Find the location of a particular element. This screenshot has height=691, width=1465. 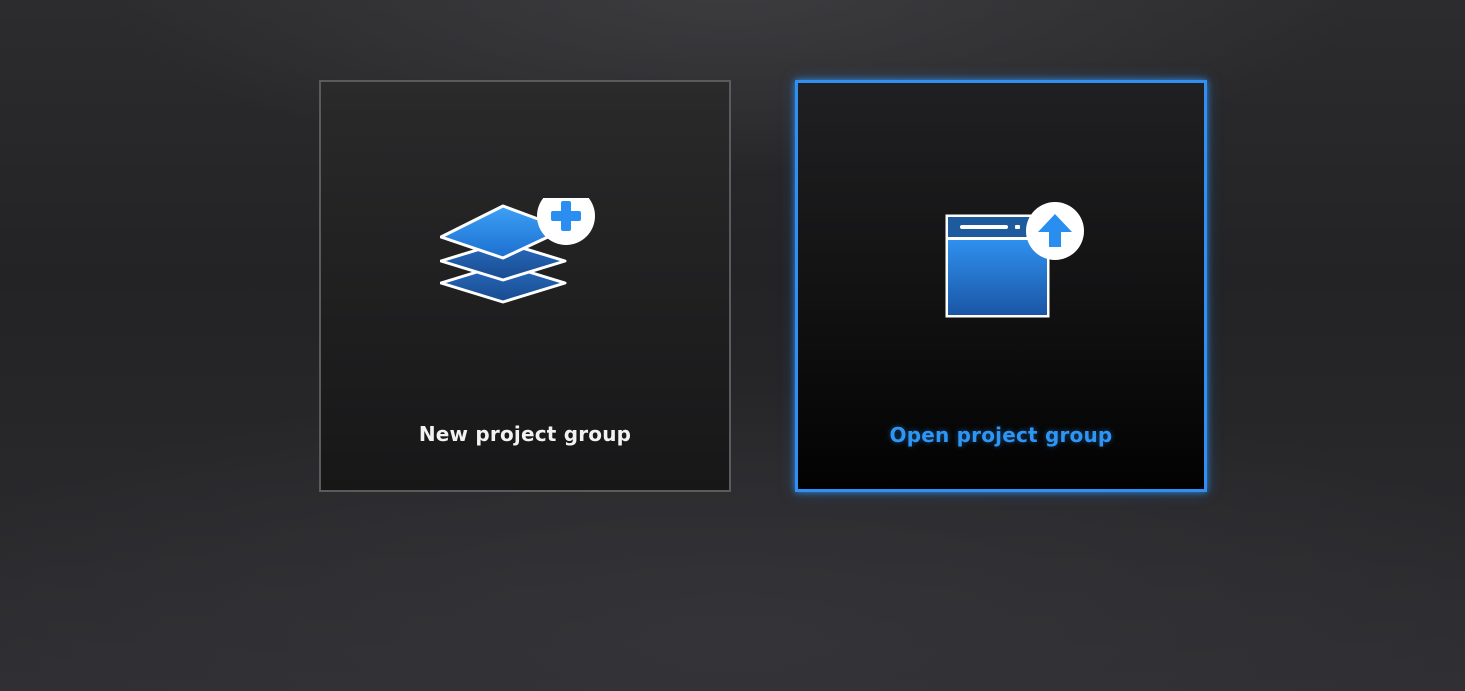

open-project-group-label: Open project group is located at coordinates (1001, 435).